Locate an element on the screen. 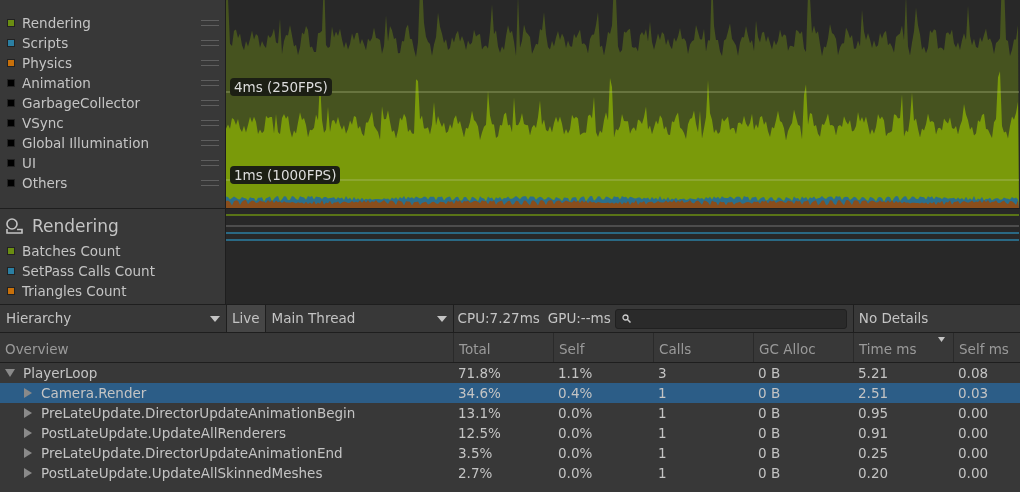 The image size is (1020, 492). table-cell: 2.51 is located at coordinates (873, 393).